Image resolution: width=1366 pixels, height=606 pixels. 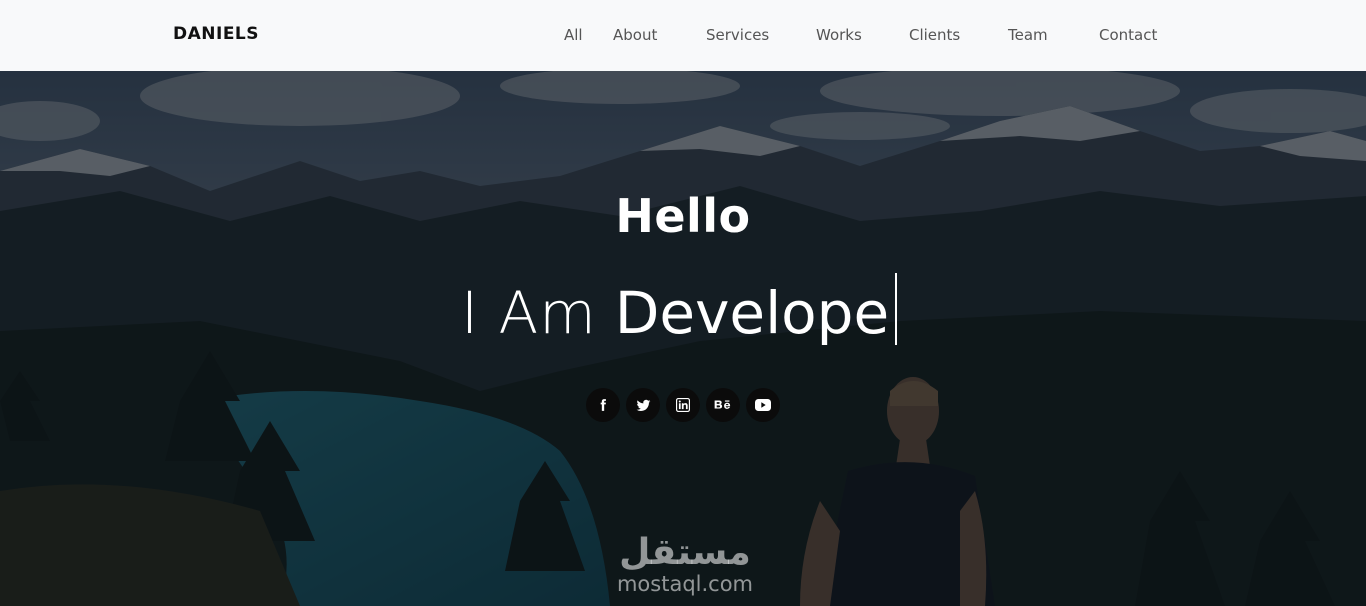 What do you see at coordinates (1128, 35) in the screenshot?
I see `nav-item-contact: Contact` at bounding box center [1128, 35].